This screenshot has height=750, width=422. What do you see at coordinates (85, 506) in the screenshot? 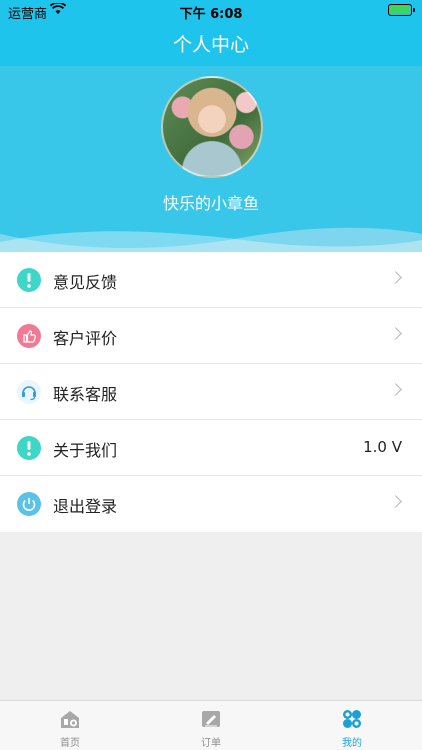
I see `menu-item-label: 退出登录` at bounding box center [85, 506].